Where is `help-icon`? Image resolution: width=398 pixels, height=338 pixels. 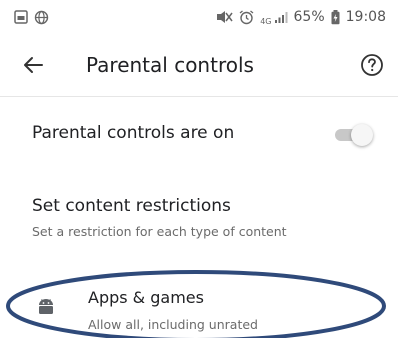 help-icon is located at coordinates (372, 65).